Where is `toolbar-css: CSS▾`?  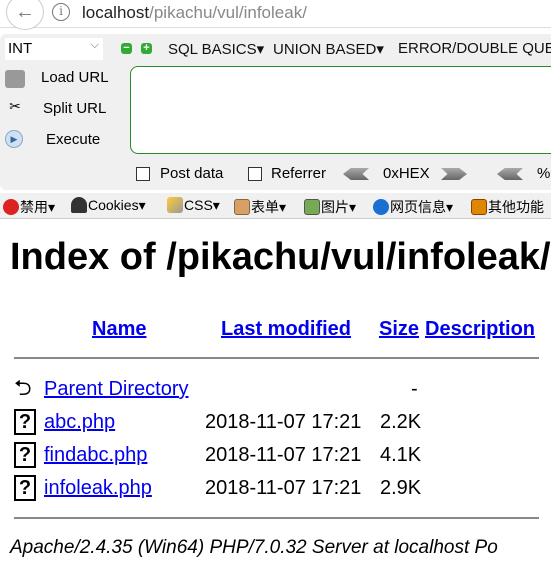 toolbar-css: CSS▾ is located at coordinates (193, 205).